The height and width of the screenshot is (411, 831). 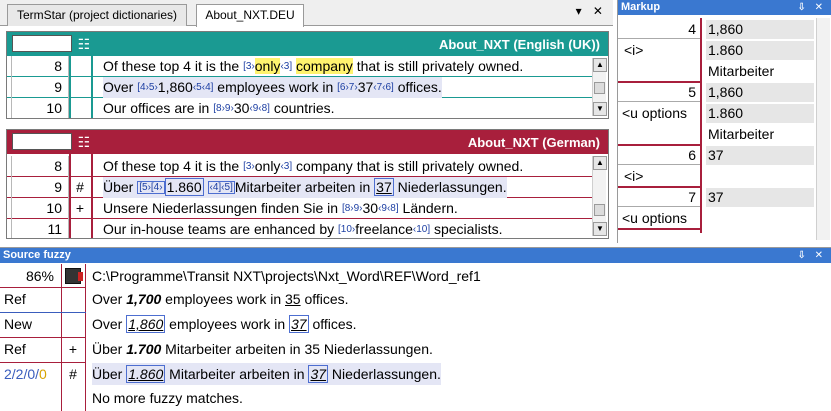 I want to click on markup-tag: ‹7‹6], so click(x=383, y=87).